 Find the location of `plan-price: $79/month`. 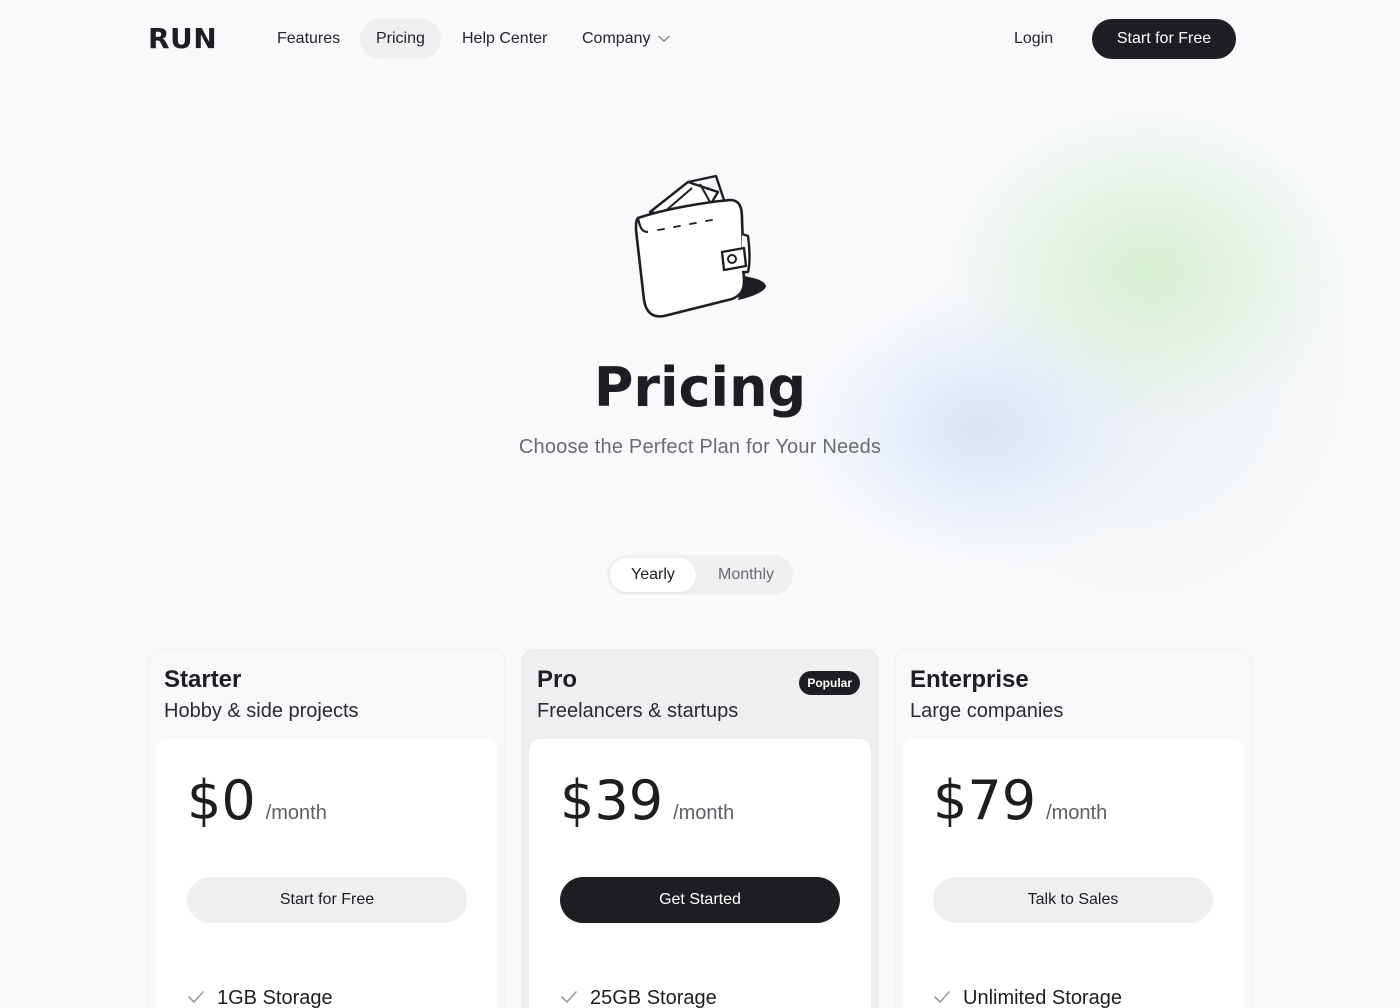

plan-price: $79/month is located at coordinates (1020, 800).